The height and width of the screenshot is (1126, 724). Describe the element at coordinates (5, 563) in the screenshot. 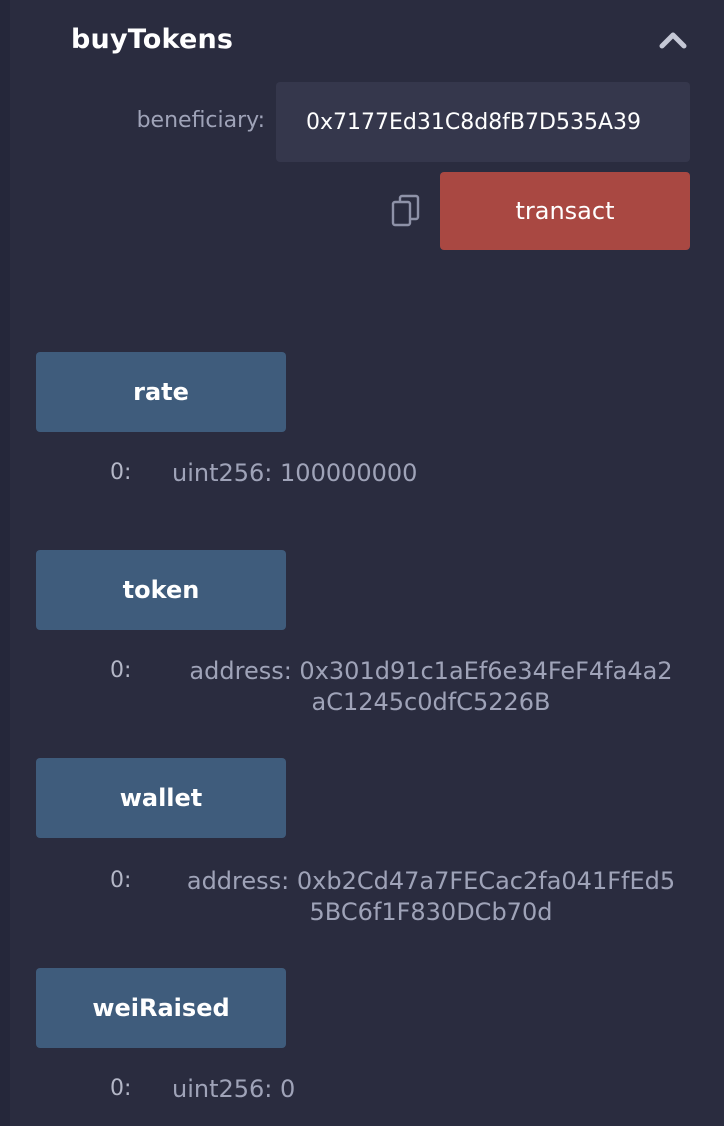

I see `panel-left-edge` at that location.